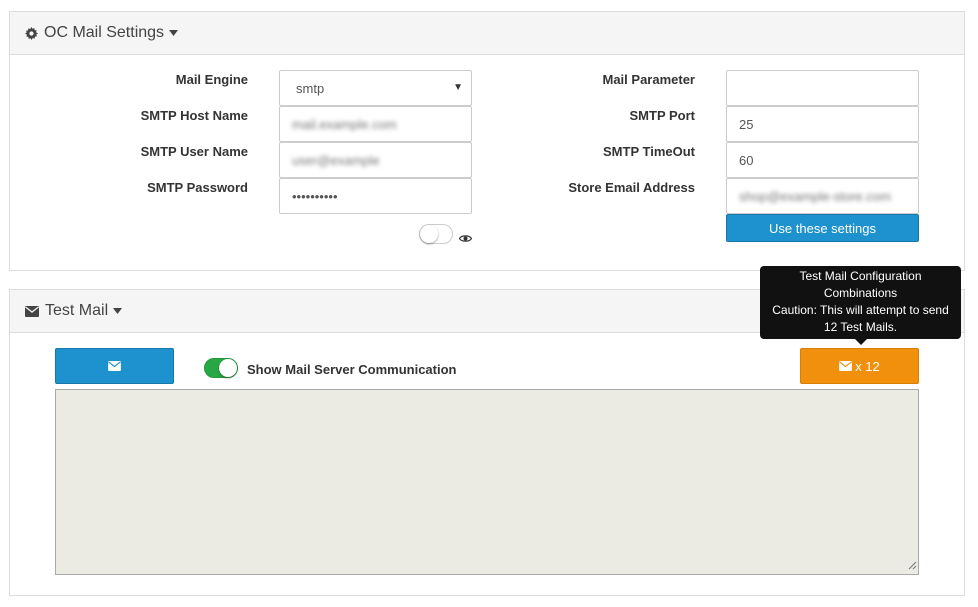 Image resolution: width=978 pixels, height=607 pixels. What do you see at coordinates (861, 342) in the screenshot?
I see `tooltip-arrow` at bounding box center [861, 342].